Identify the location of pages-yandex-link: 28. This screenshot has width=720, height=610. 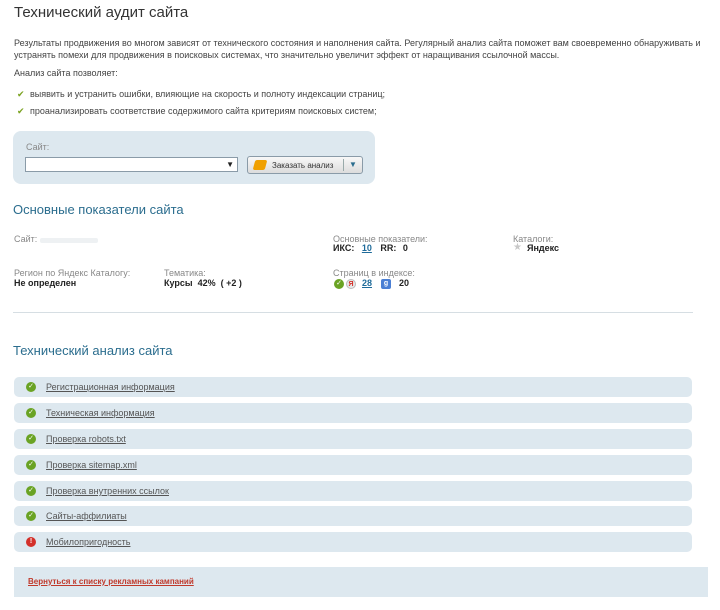
(367, 283).